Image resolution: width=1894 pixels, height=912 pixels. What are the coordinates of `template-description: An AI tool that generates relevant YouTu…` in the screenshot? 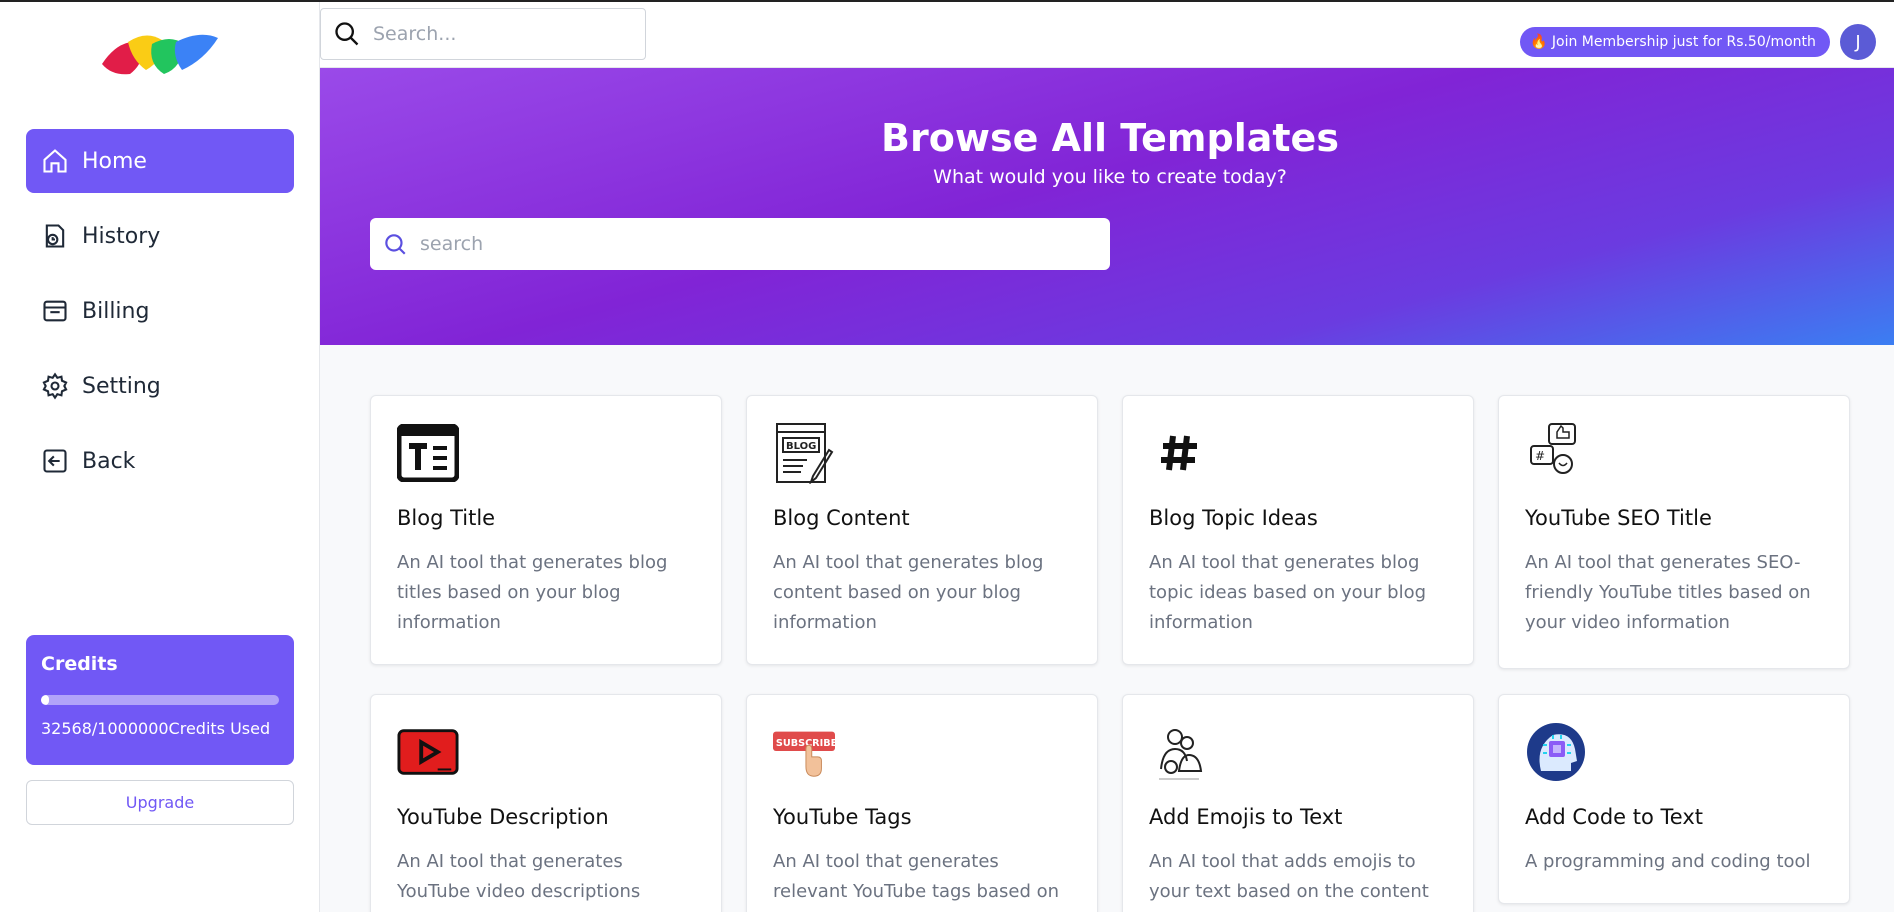 It's located at (916, 881).